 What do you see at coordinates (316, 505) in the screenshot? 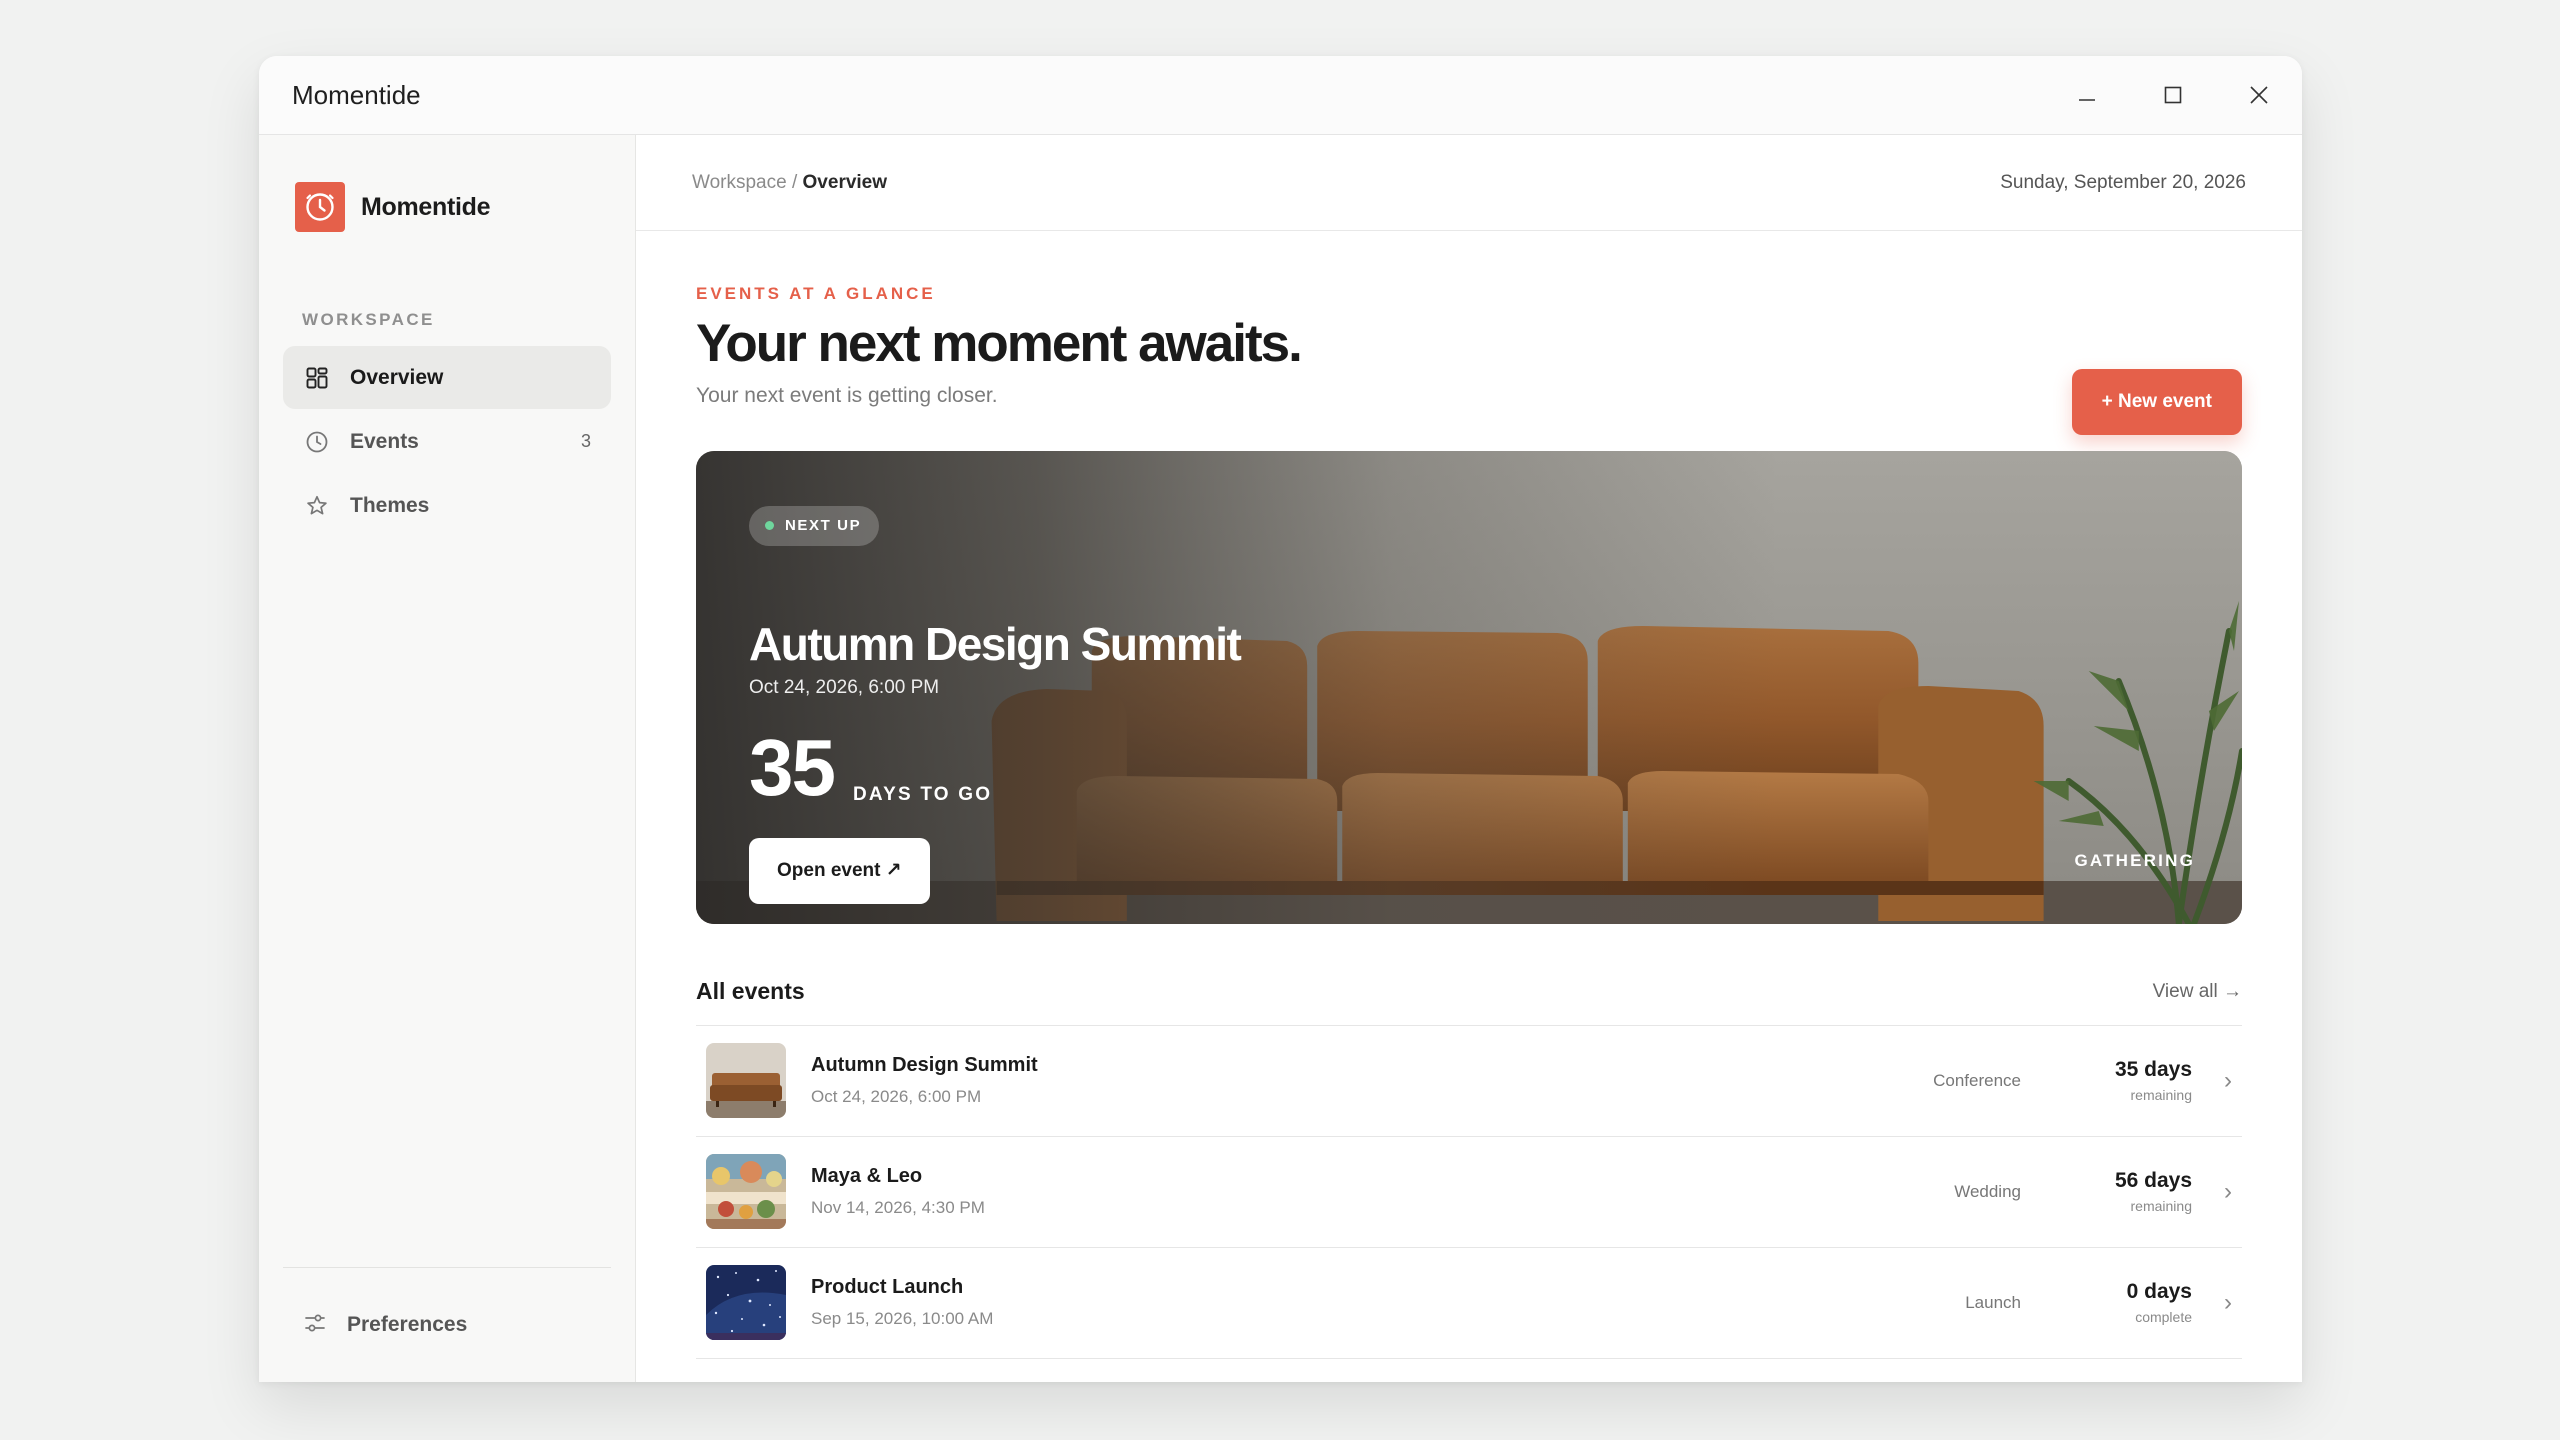
I see `star-icon` at bounding box center [316, 505].